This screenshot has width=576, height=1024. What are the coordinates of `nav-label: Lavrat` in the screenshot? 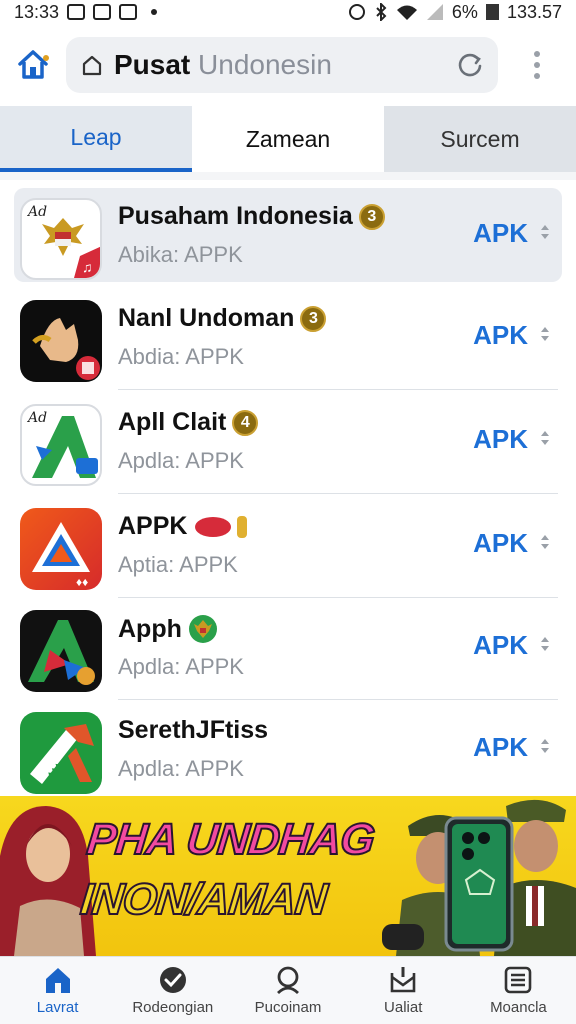 It's located at (57, 1007).